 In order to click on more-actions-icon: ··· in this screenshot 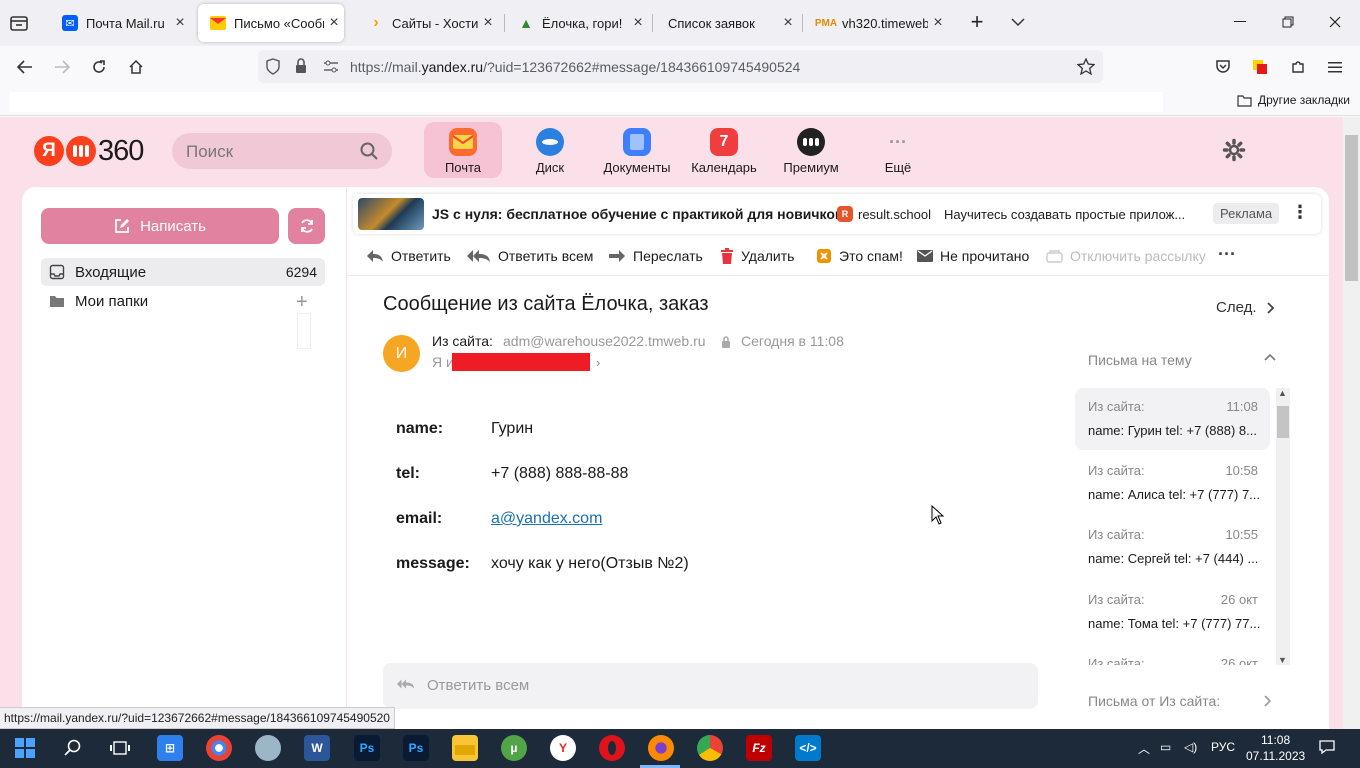, I will do `click(1227, 254)`.